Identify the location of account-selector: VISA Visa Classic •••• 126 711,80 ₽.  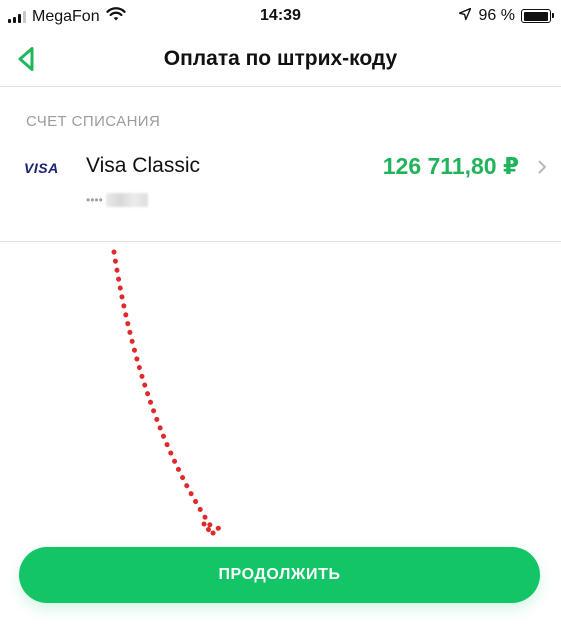
(280, 177).